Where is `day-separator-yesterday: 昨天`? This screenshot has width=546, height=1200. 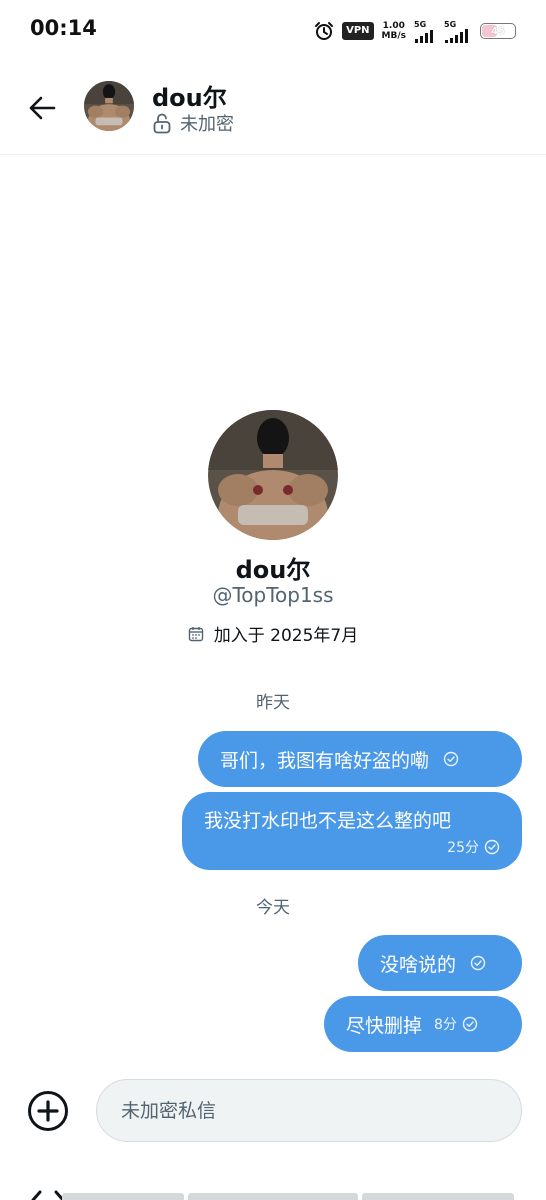
day-separator-yesterday: 昨天 is located at coordinates (273, 703).